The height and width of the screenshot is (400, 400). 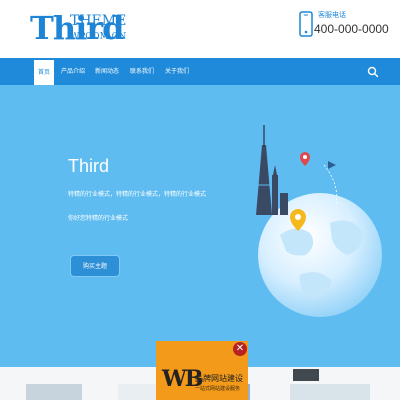 What do you see at coordinates (306, 24) in the screenshot?
I see `phone-icon` at bounding box center [306, 24].